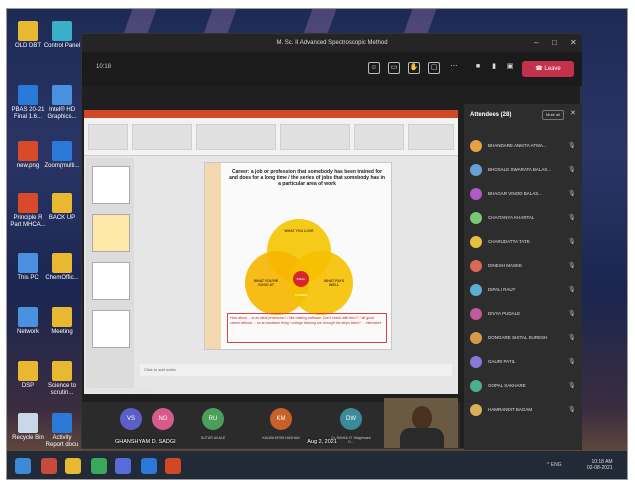  I want to click on participant-avatar: RU, so click(213, 419).